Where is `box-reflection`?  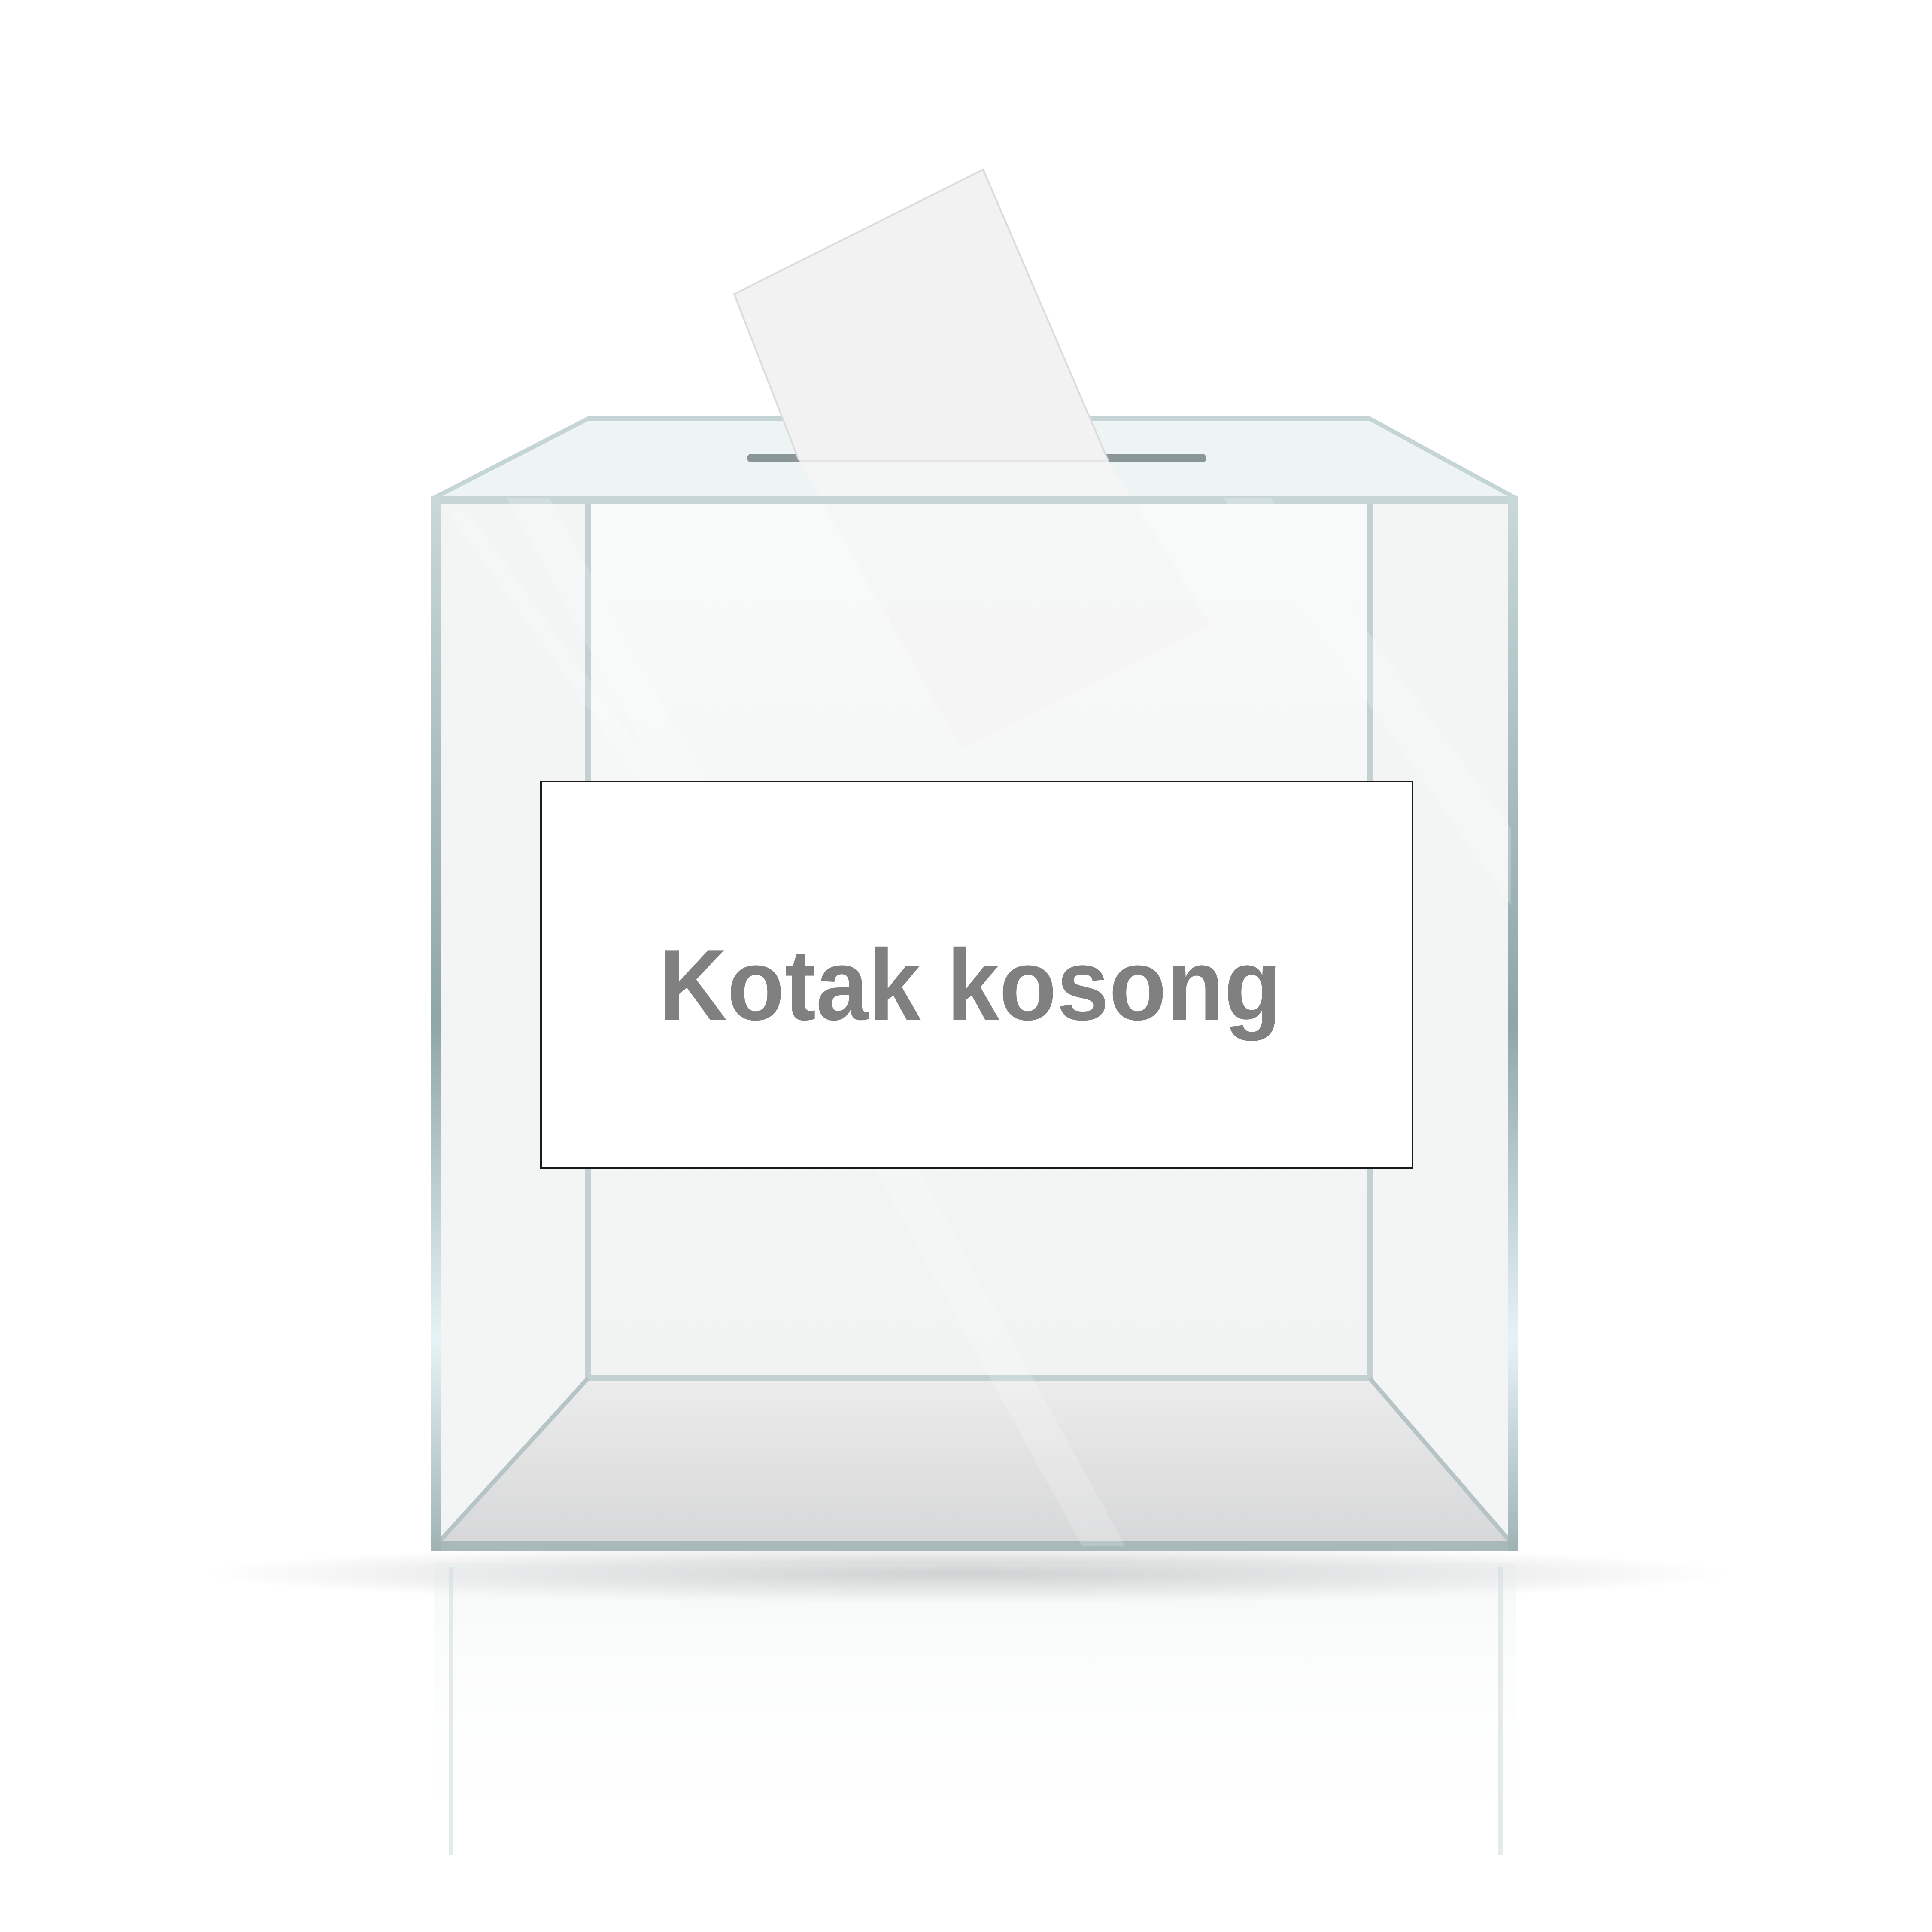 box-reflection is located at coordinates (975, 1713).